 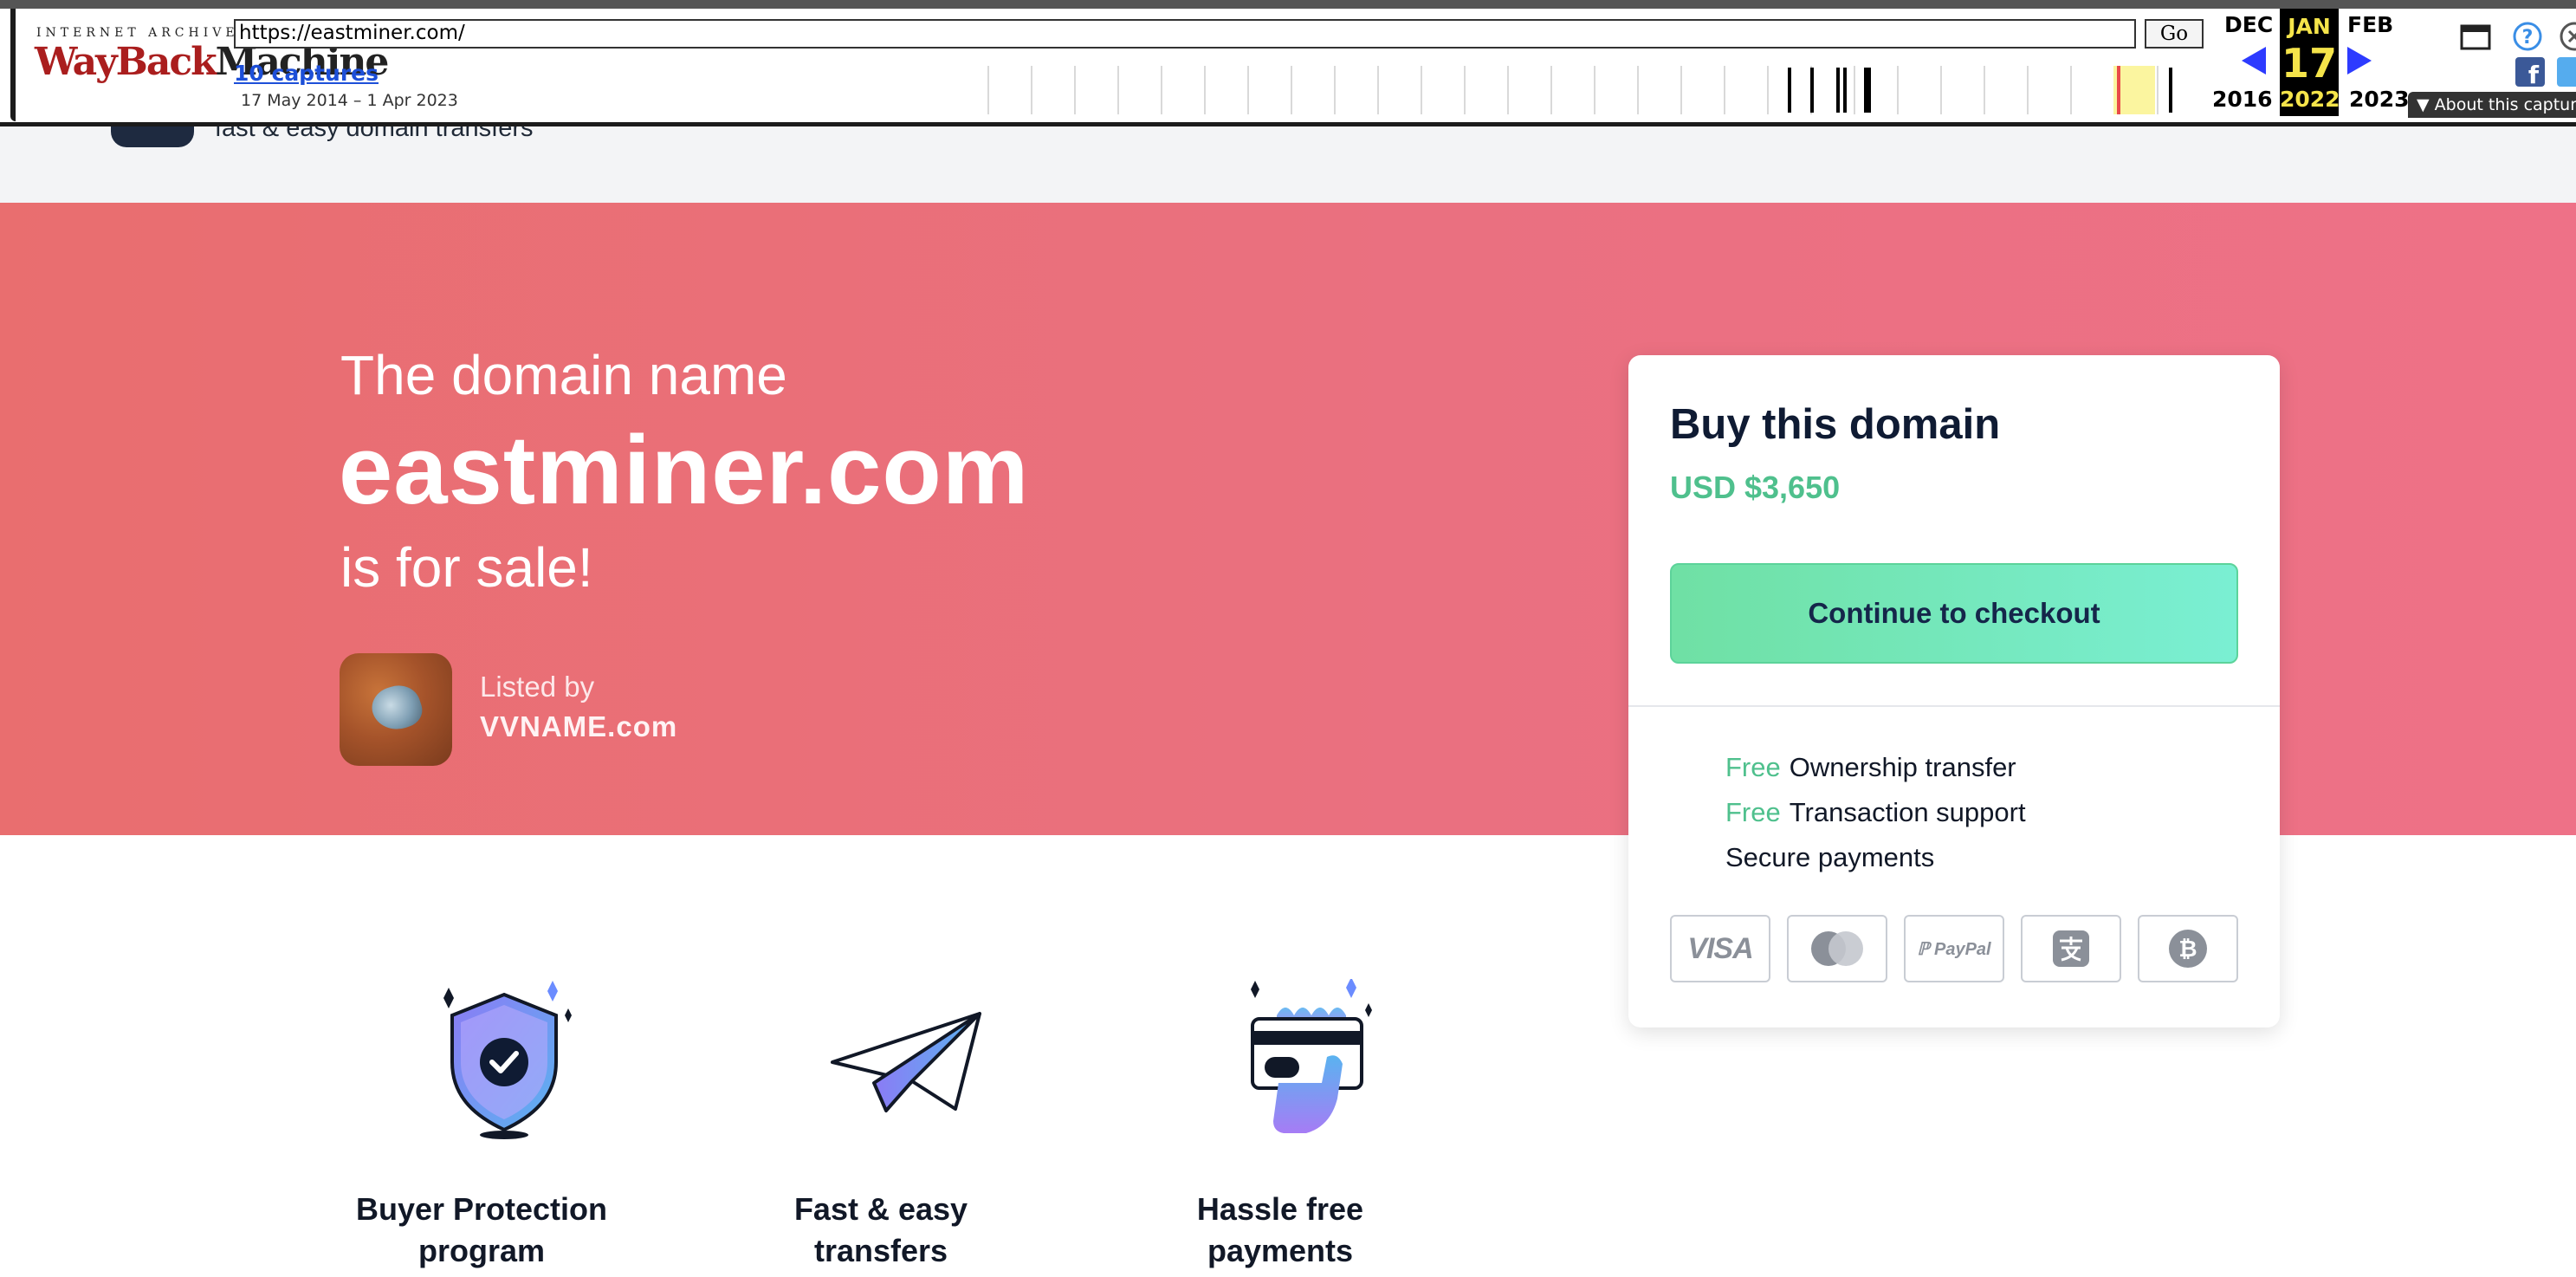 I want to click on current-year: 2022, so click(x=2310, y=100).